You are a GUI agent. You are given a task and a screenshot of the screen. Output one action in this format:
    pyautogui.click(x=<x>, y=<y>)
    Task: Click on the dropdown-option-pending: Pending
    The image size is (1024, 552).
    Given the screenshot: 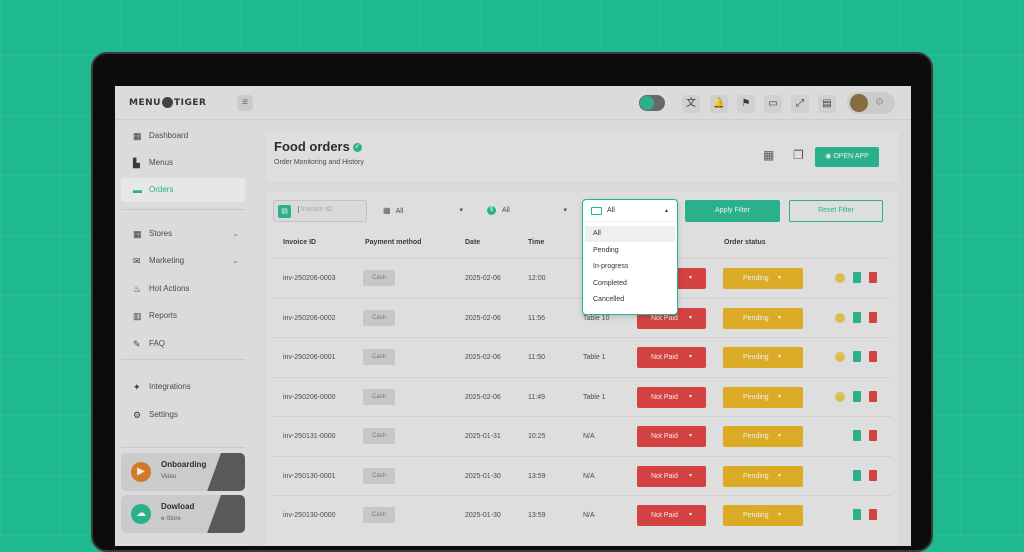 What is the action you would take?
    pyautogui.click(x=630, y=251)
    